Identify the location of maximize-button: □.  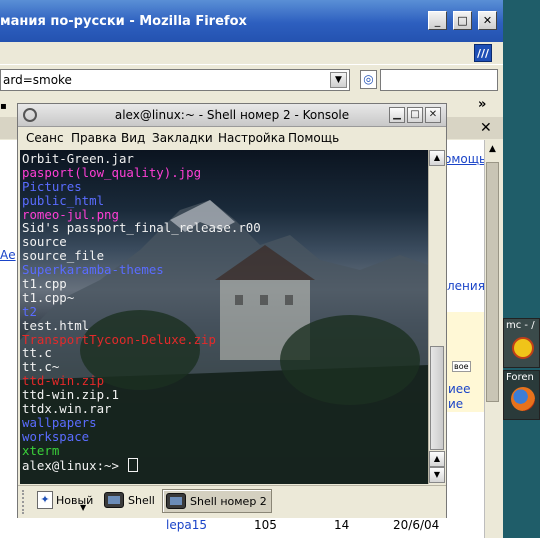
(462, 20).